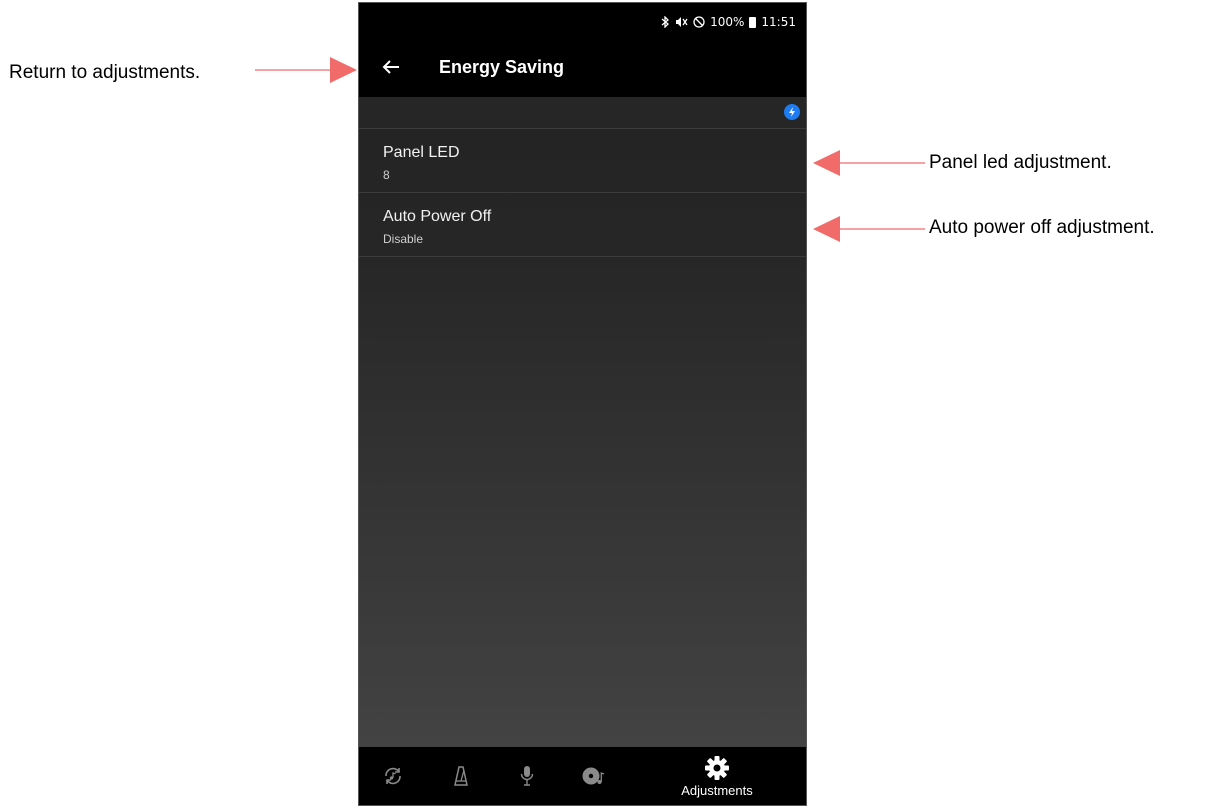 This screenshot has height=808, width=1225. I want to click on nav-item-disc-music, so click(593, 776).